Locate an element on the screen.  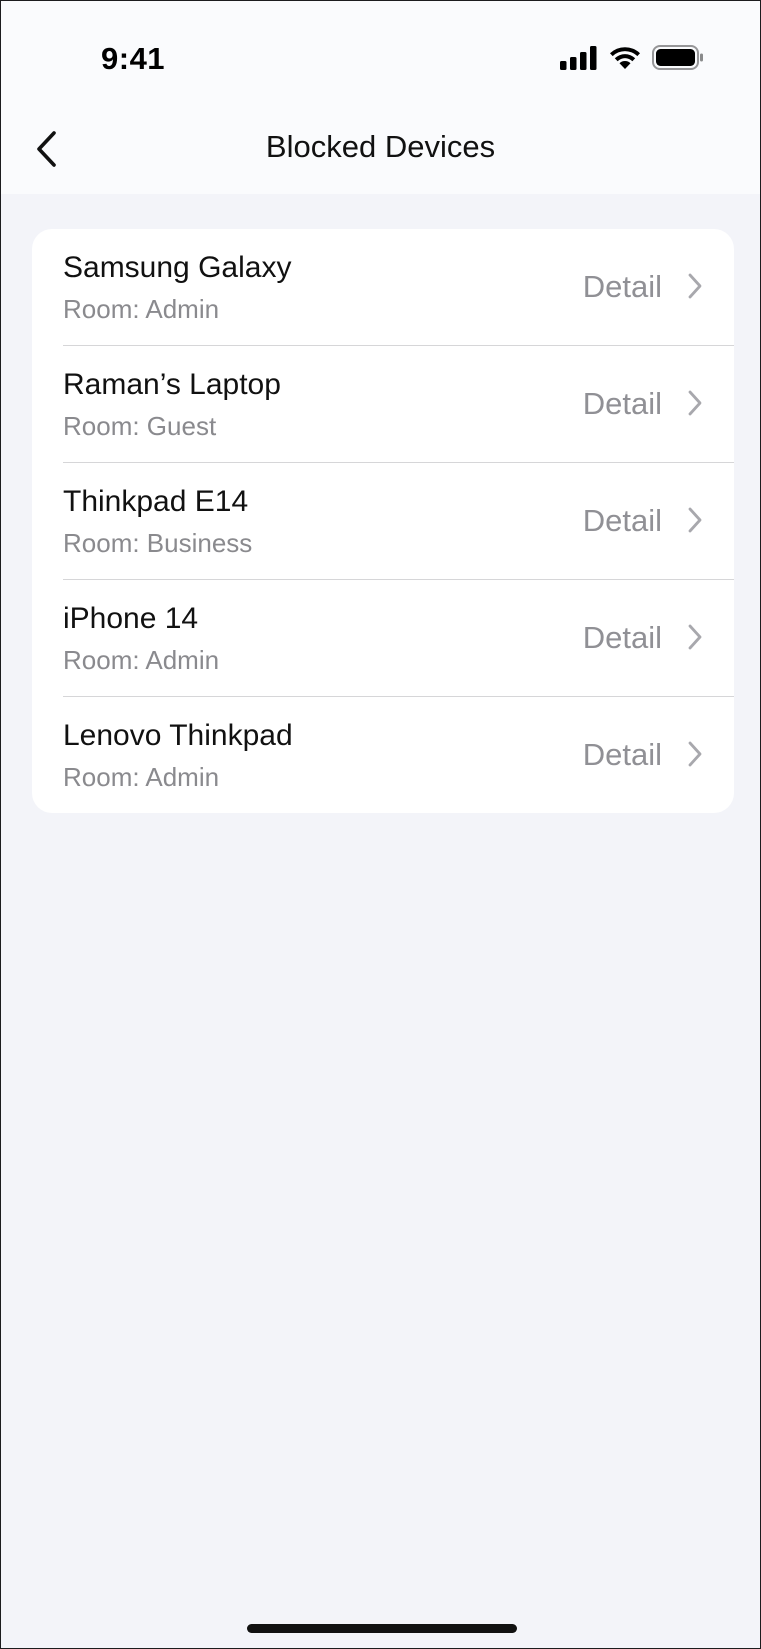
device-row: Thinkpad E14 Room: Business Detail is located at coordinates (383, 521).